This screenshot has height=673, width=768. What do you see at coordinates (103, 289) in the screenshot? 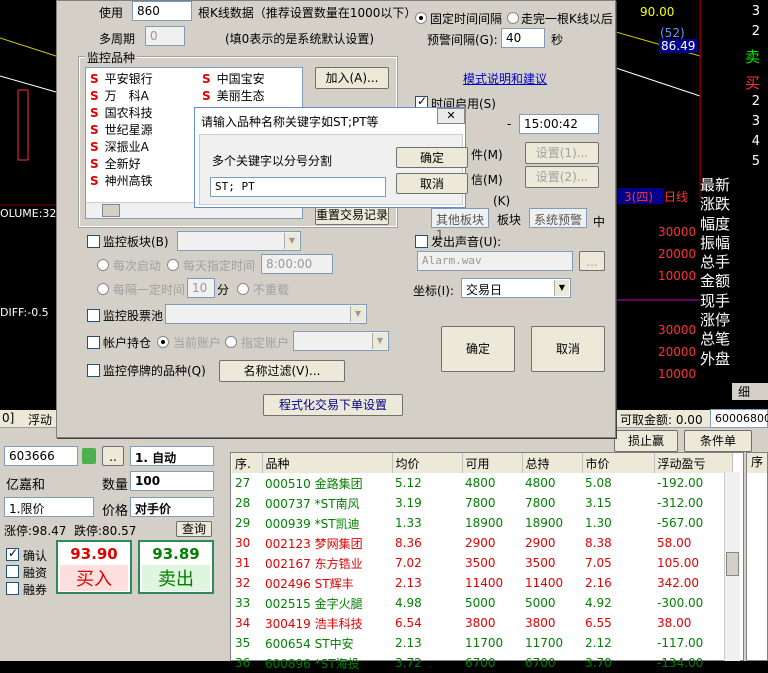
I see `interval-radio` at bounding box center [103, 289].